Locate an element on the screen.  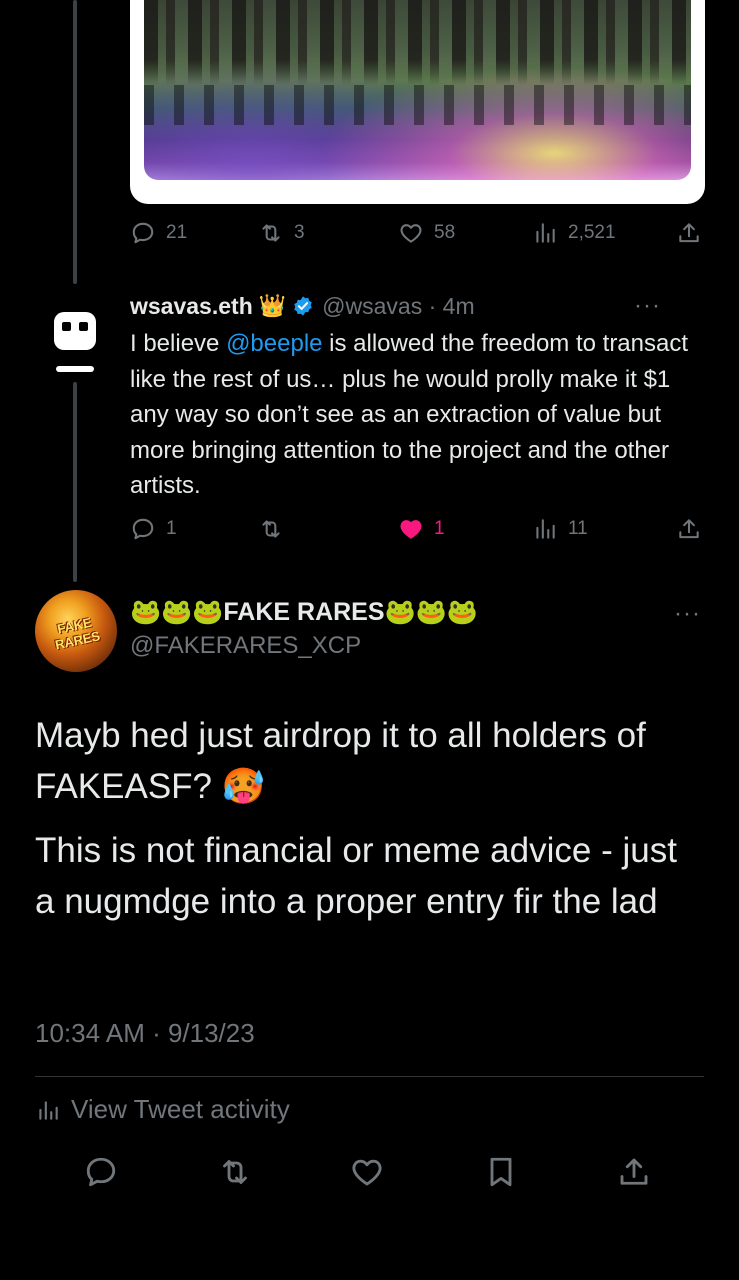
reply-action: 21 is located at coordinates (158, 233).